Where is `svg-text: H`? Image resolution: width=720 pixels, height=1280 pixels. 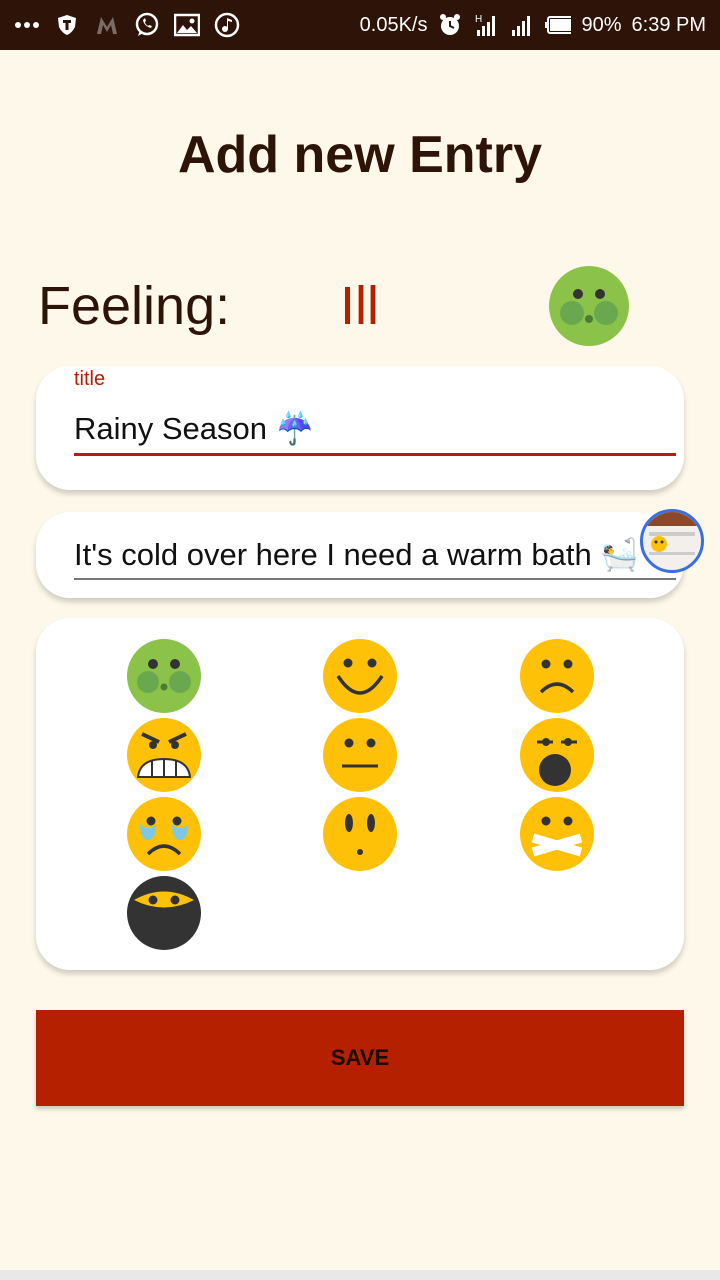
svg-text: H is located at coordinates (478, 19).